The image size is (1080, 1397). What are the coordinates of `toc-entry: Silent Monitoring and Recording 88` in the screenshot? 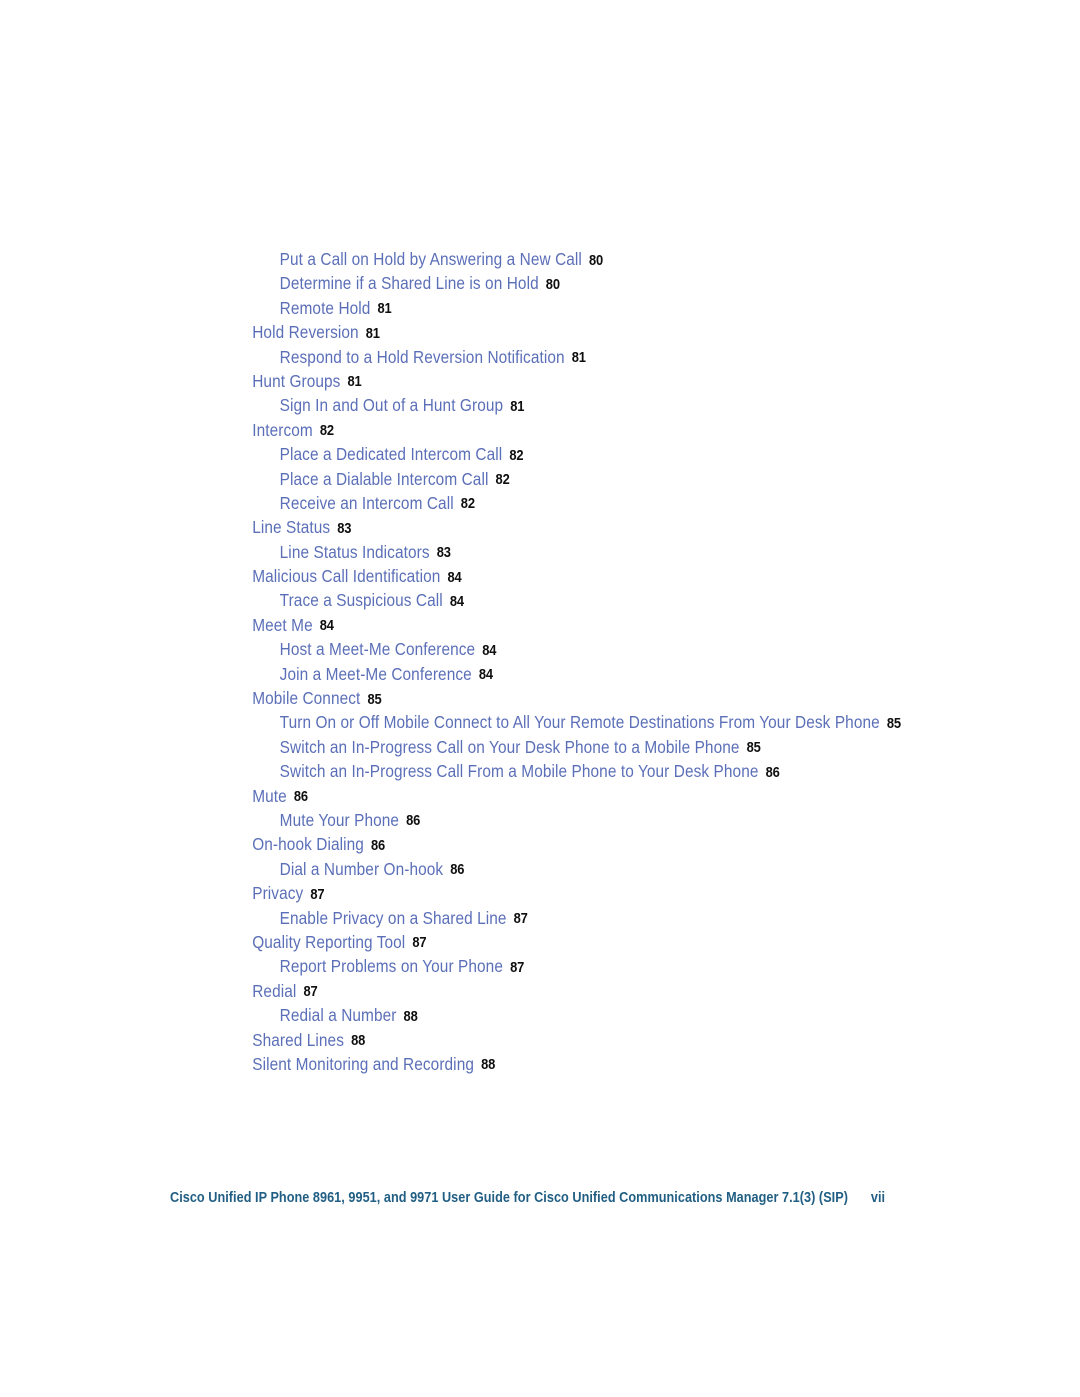 It's located at (478, 1064).